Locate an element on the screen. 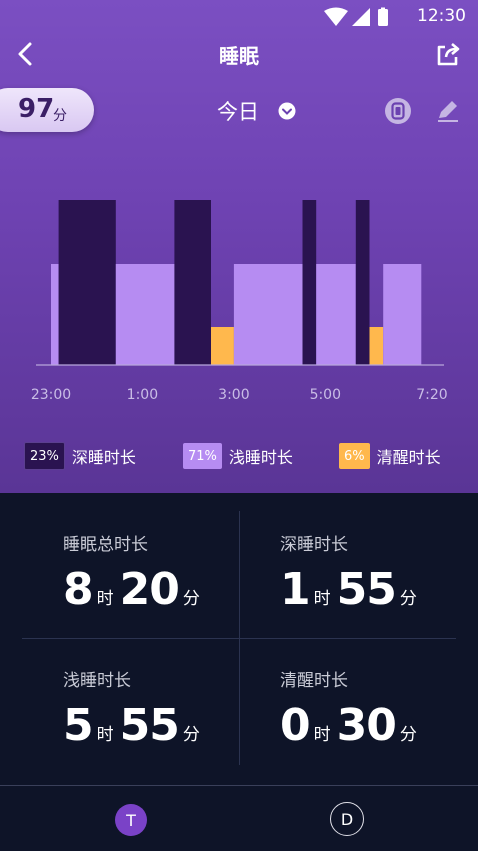  stat-light-title: 浅睡时长 is located at coordinates (97, 681).